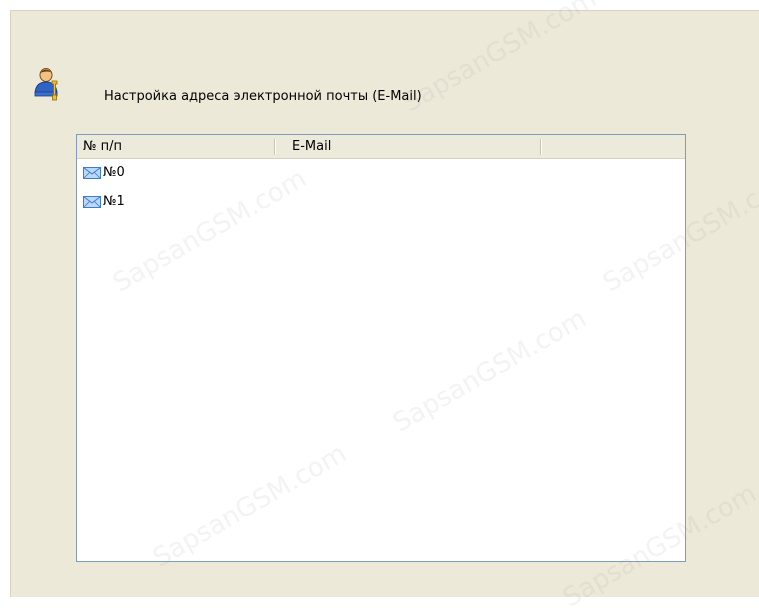 The image size is (759, 613). Describe the element at coordinates (114, 172) in the screenshot. I see `row-number: №0` at that location.